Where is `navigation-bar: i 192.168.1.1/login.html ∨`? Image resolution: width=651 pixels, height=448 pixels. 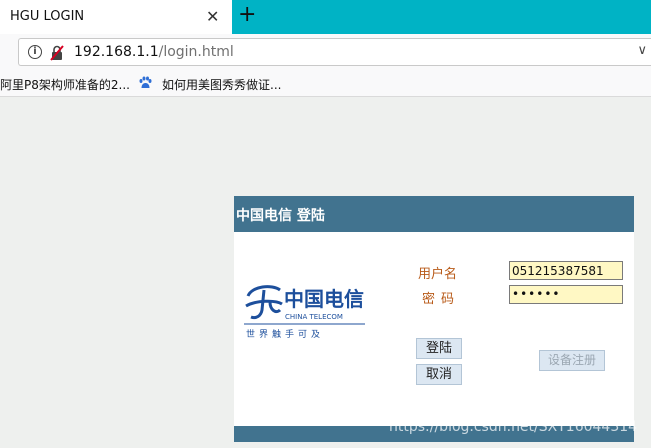
navigation-bar: i 192.168.1.1/login.html ∨ is located at coordinates (325, 53).